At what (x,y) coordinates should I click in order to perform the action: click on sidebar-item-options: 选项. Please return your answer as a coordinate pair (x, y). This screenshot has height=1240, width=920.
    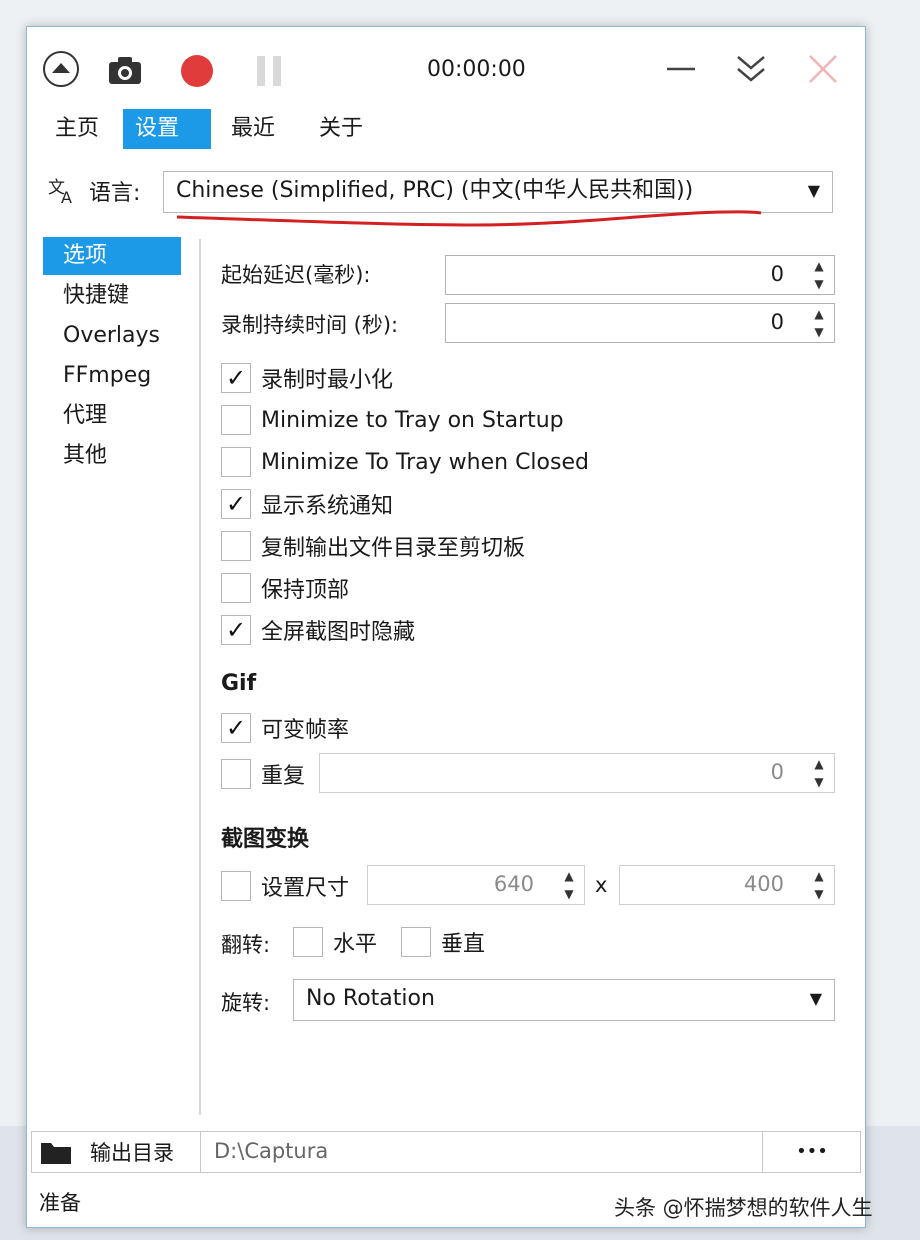
    Looking at the image, I should click on (112, 256).